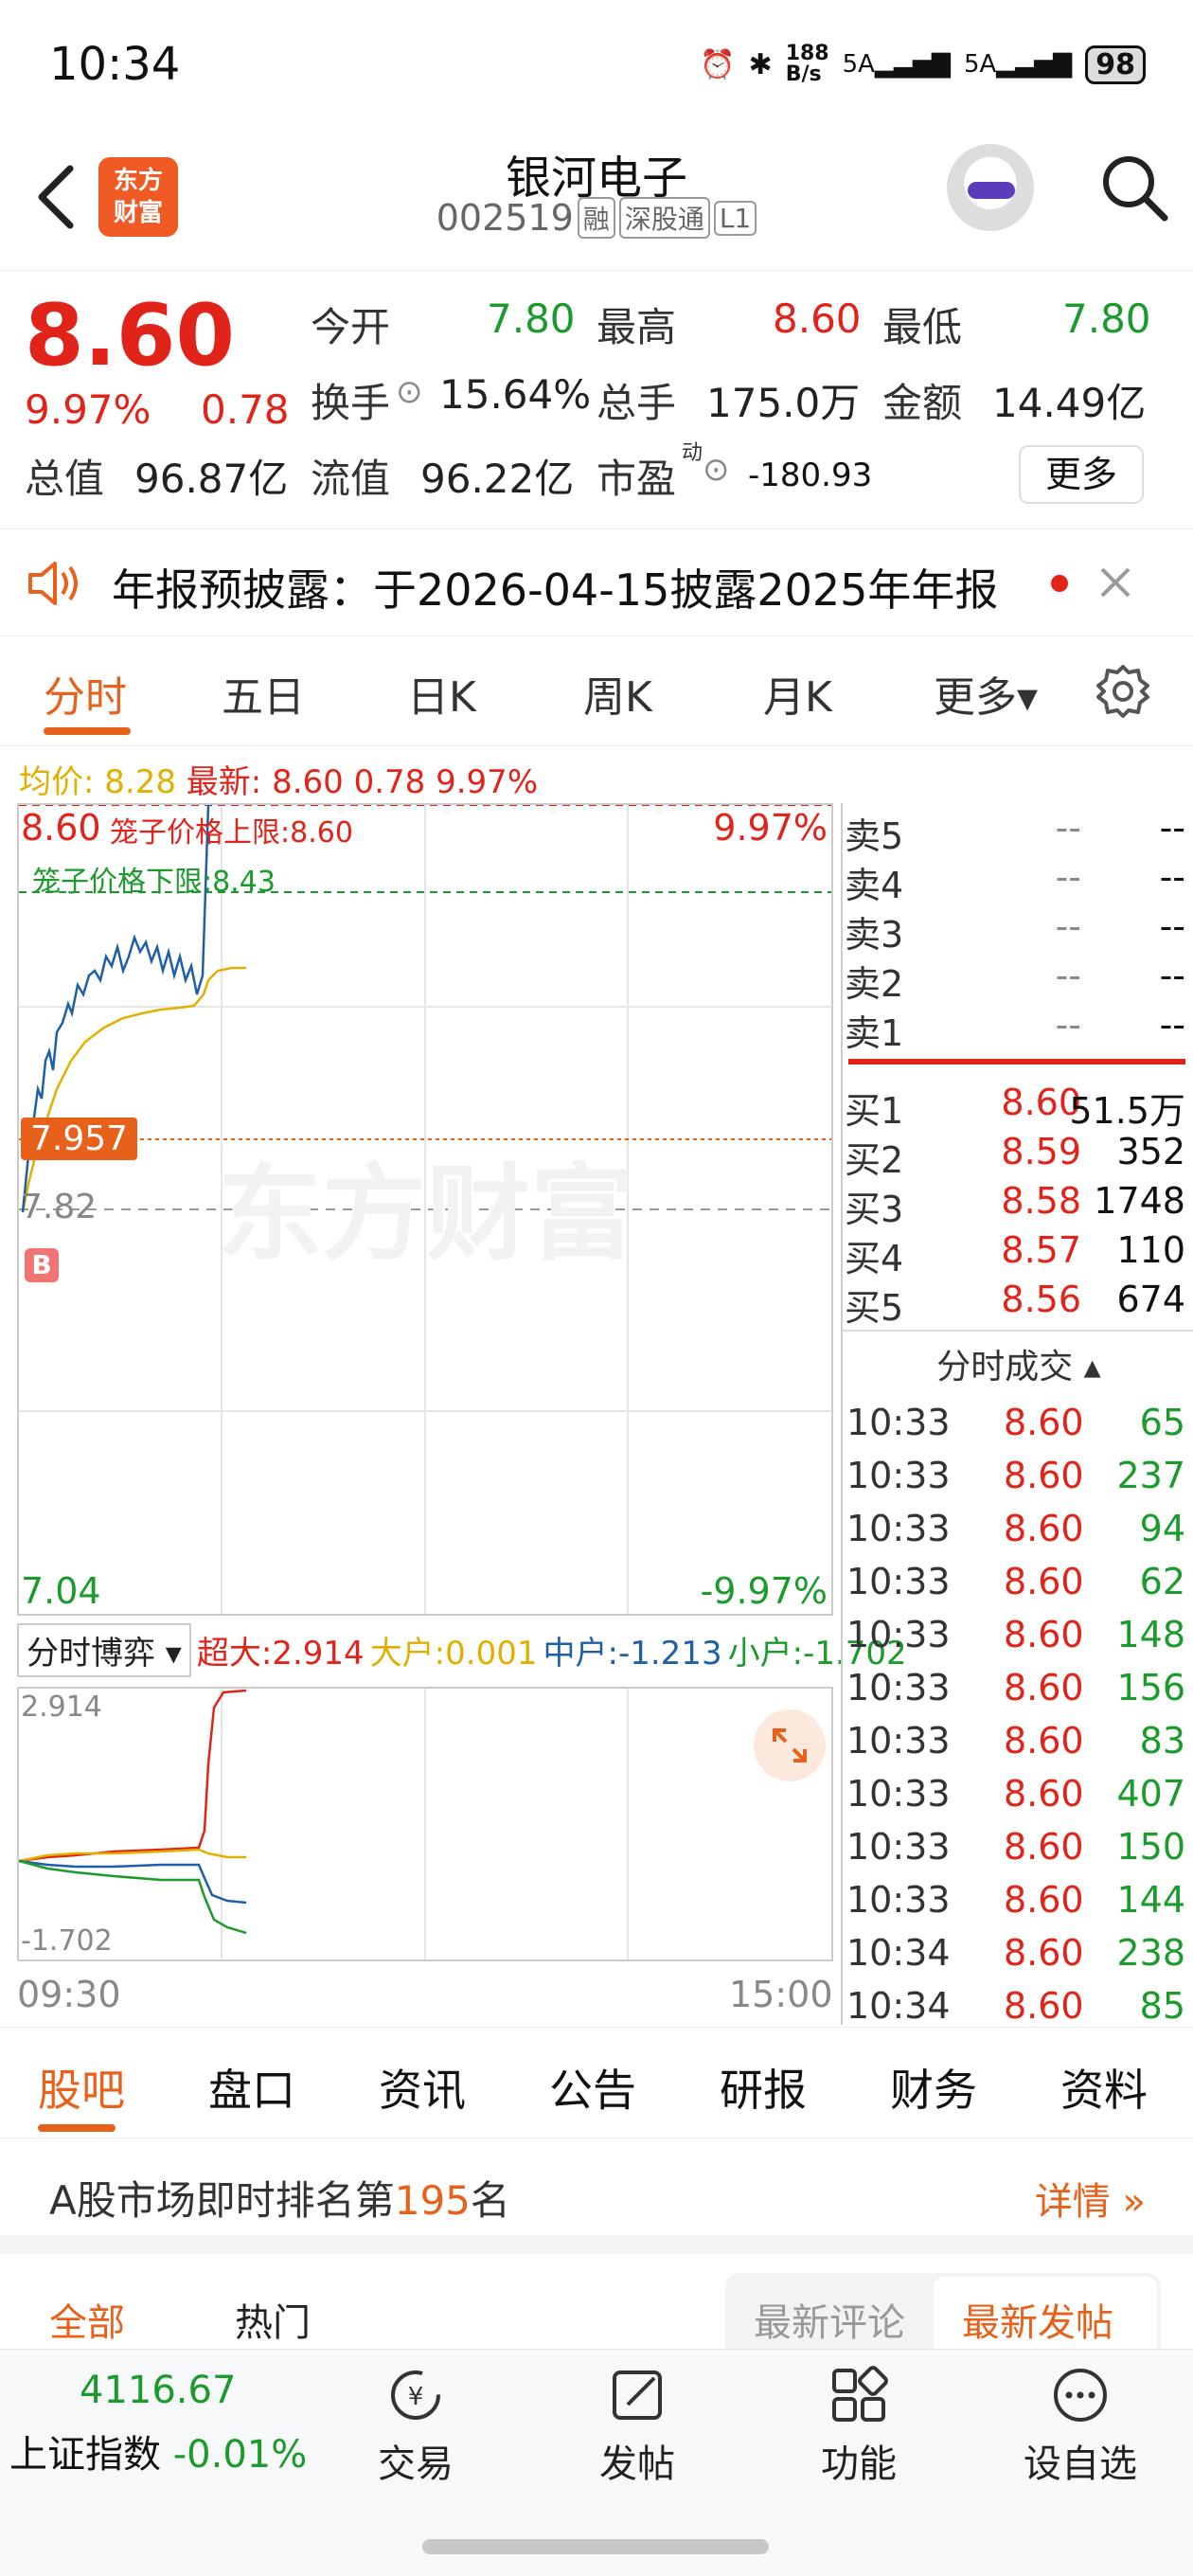  Describe the element at coordinates (1015, 1581) in the screenshot. I see `trade-row: 10:33 8.60 62` at that location.